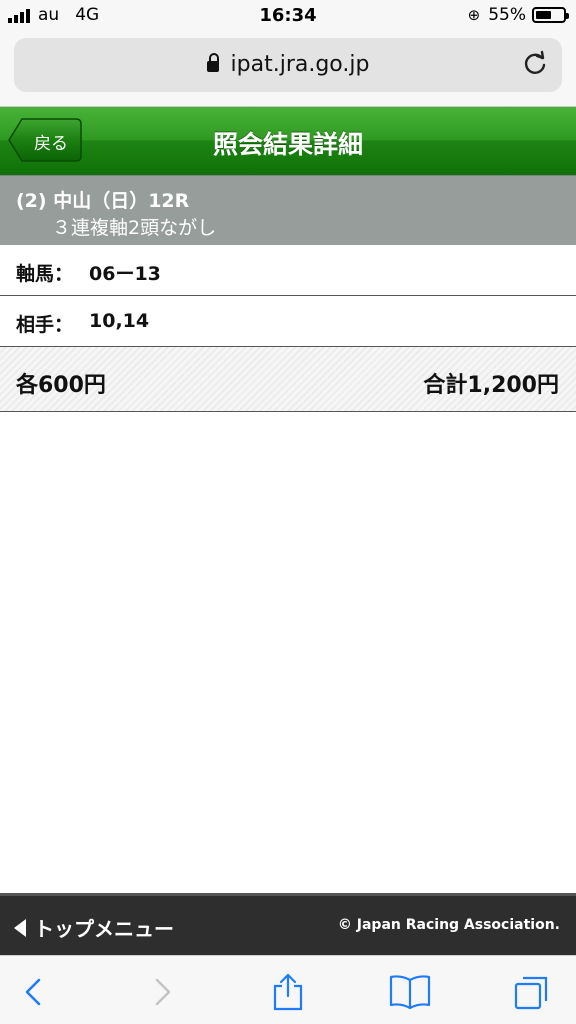 Image resolution: width=576 pixels, height=1024 pixels. I want to click on partner-row: 相手： 10,14, so click(288, 321).